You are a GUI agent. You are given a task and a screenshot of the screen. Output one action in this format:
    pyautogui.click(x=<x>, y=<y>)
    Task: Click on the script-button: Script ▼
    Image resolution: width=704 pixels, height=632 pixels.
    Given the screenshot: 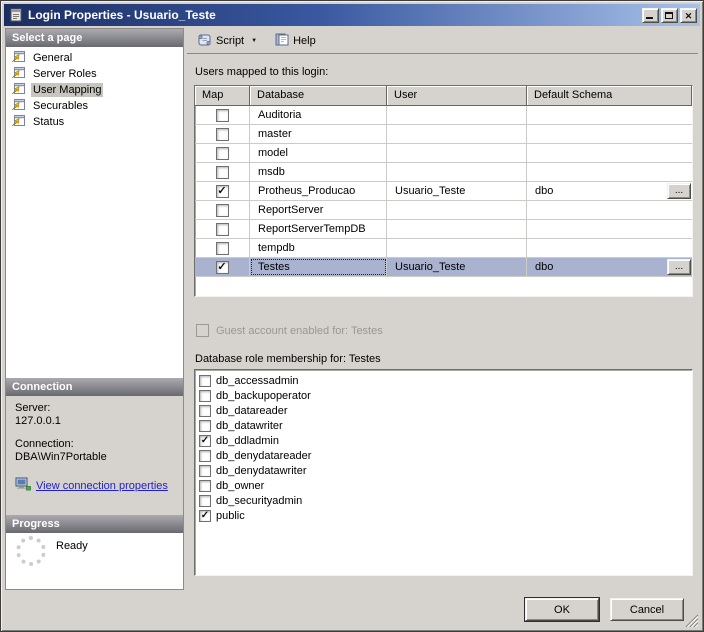 What is the action you would take?
    pyautogui.click(x=227, y=41)
    